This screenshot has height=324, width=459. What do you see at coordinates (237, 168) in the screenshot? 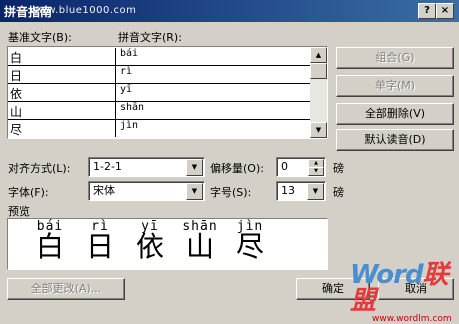
I see `offset-label: 偏移量(O):` at bounding box center [237, 168].